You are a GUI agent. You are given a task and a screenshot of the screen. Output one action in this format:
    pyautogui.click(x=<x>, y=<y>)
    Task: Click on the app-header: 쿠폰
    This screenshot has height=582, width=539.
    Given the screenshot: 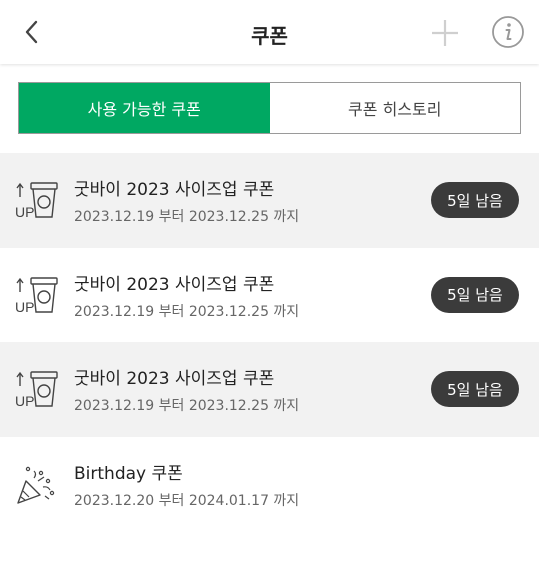 What is the action you would take?
    pyautogui.click(x=269, y=32)
    